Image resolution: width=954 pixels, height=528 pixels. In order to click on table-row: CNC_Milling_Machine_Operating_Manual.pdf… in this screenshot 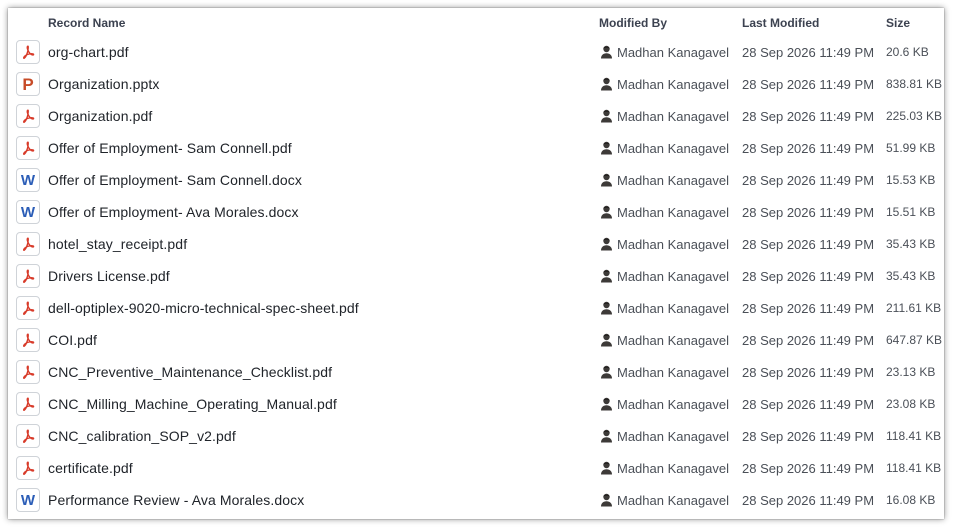, I will do `click(476, 404)`.